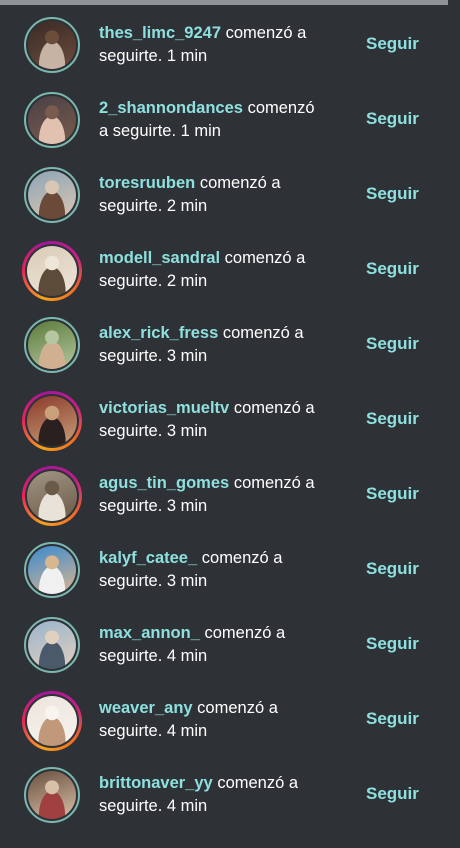  Describe the element at coordinates (146, 708) in the screenshot. I see `username-link: weaver_any` at that location.